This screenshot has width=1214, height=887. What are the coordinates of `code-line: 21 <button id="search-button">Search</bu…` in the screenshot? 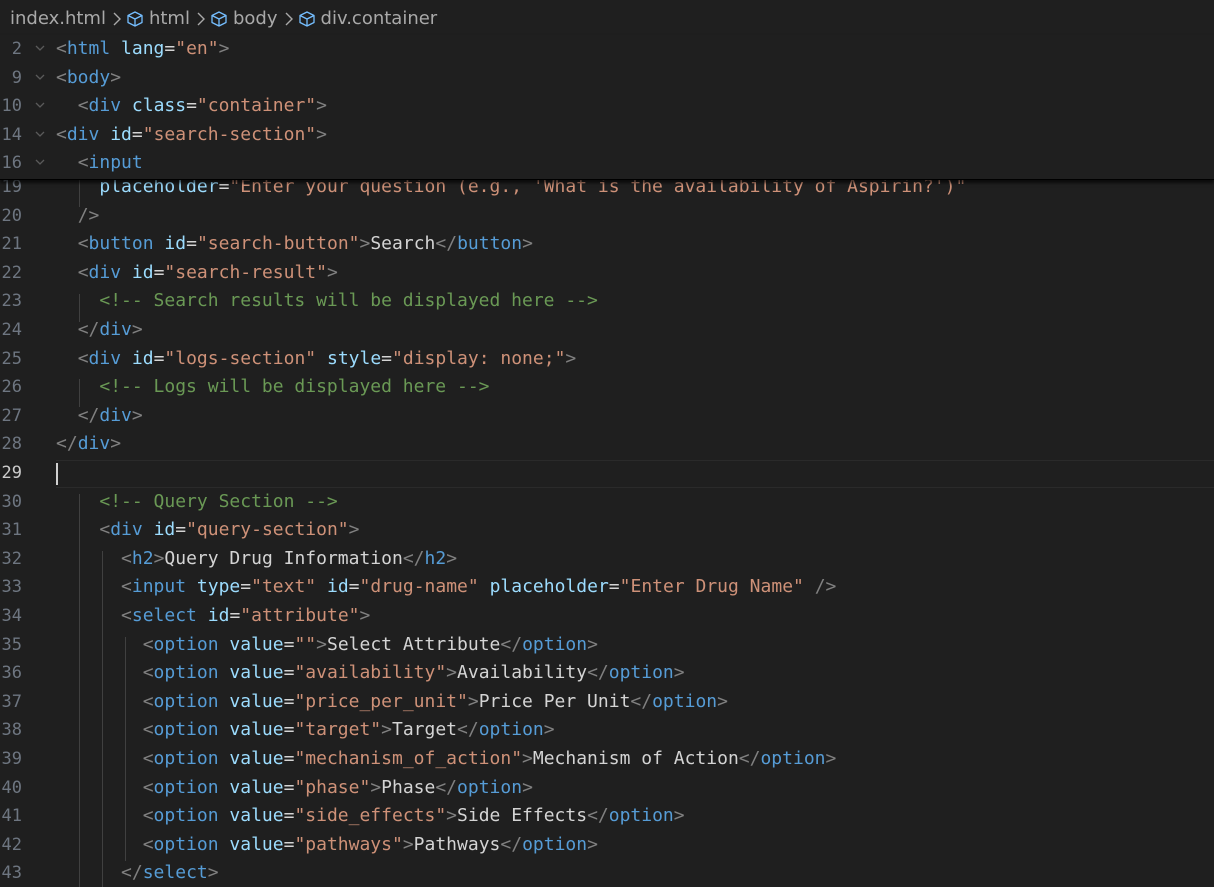 It's located at (607, 244).